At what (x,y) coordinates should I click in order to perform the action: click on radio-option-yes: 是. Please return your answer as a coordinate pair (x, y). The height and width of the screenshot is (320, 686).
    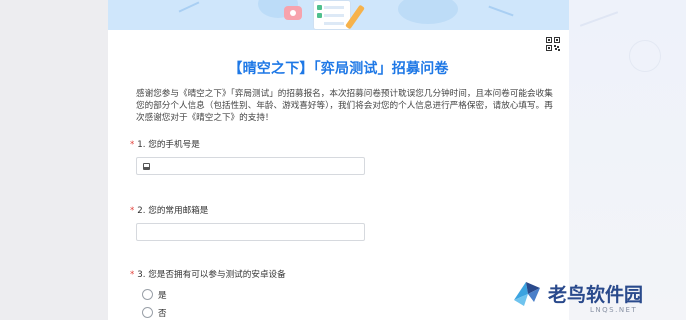
    Looking at the image, I should click on (154, 295).